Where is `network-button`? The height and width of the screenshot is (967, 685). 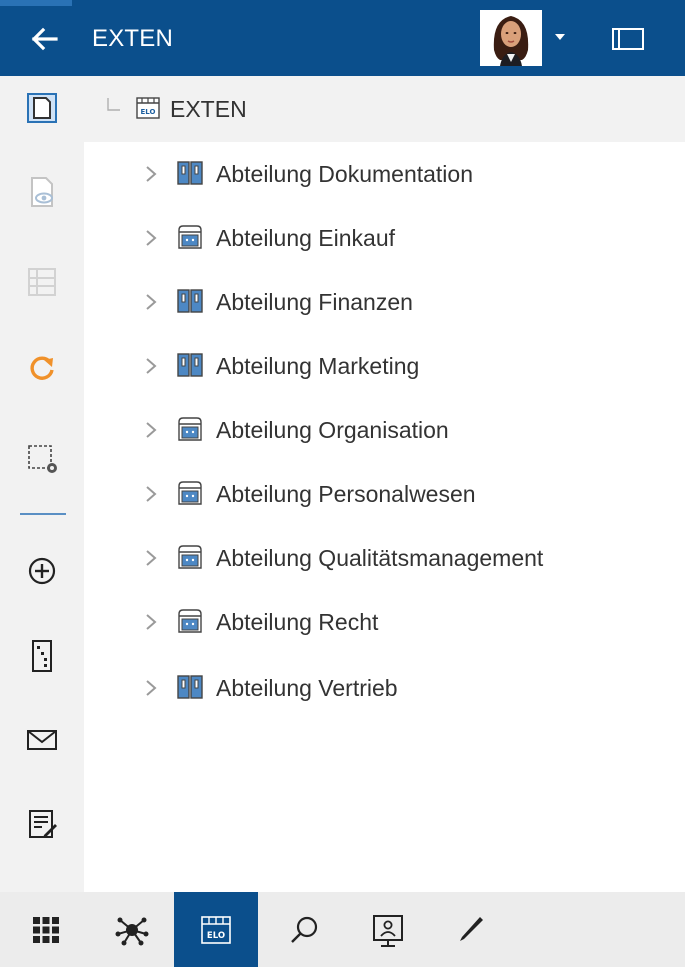 network-button is located at coordinates (132, 929).